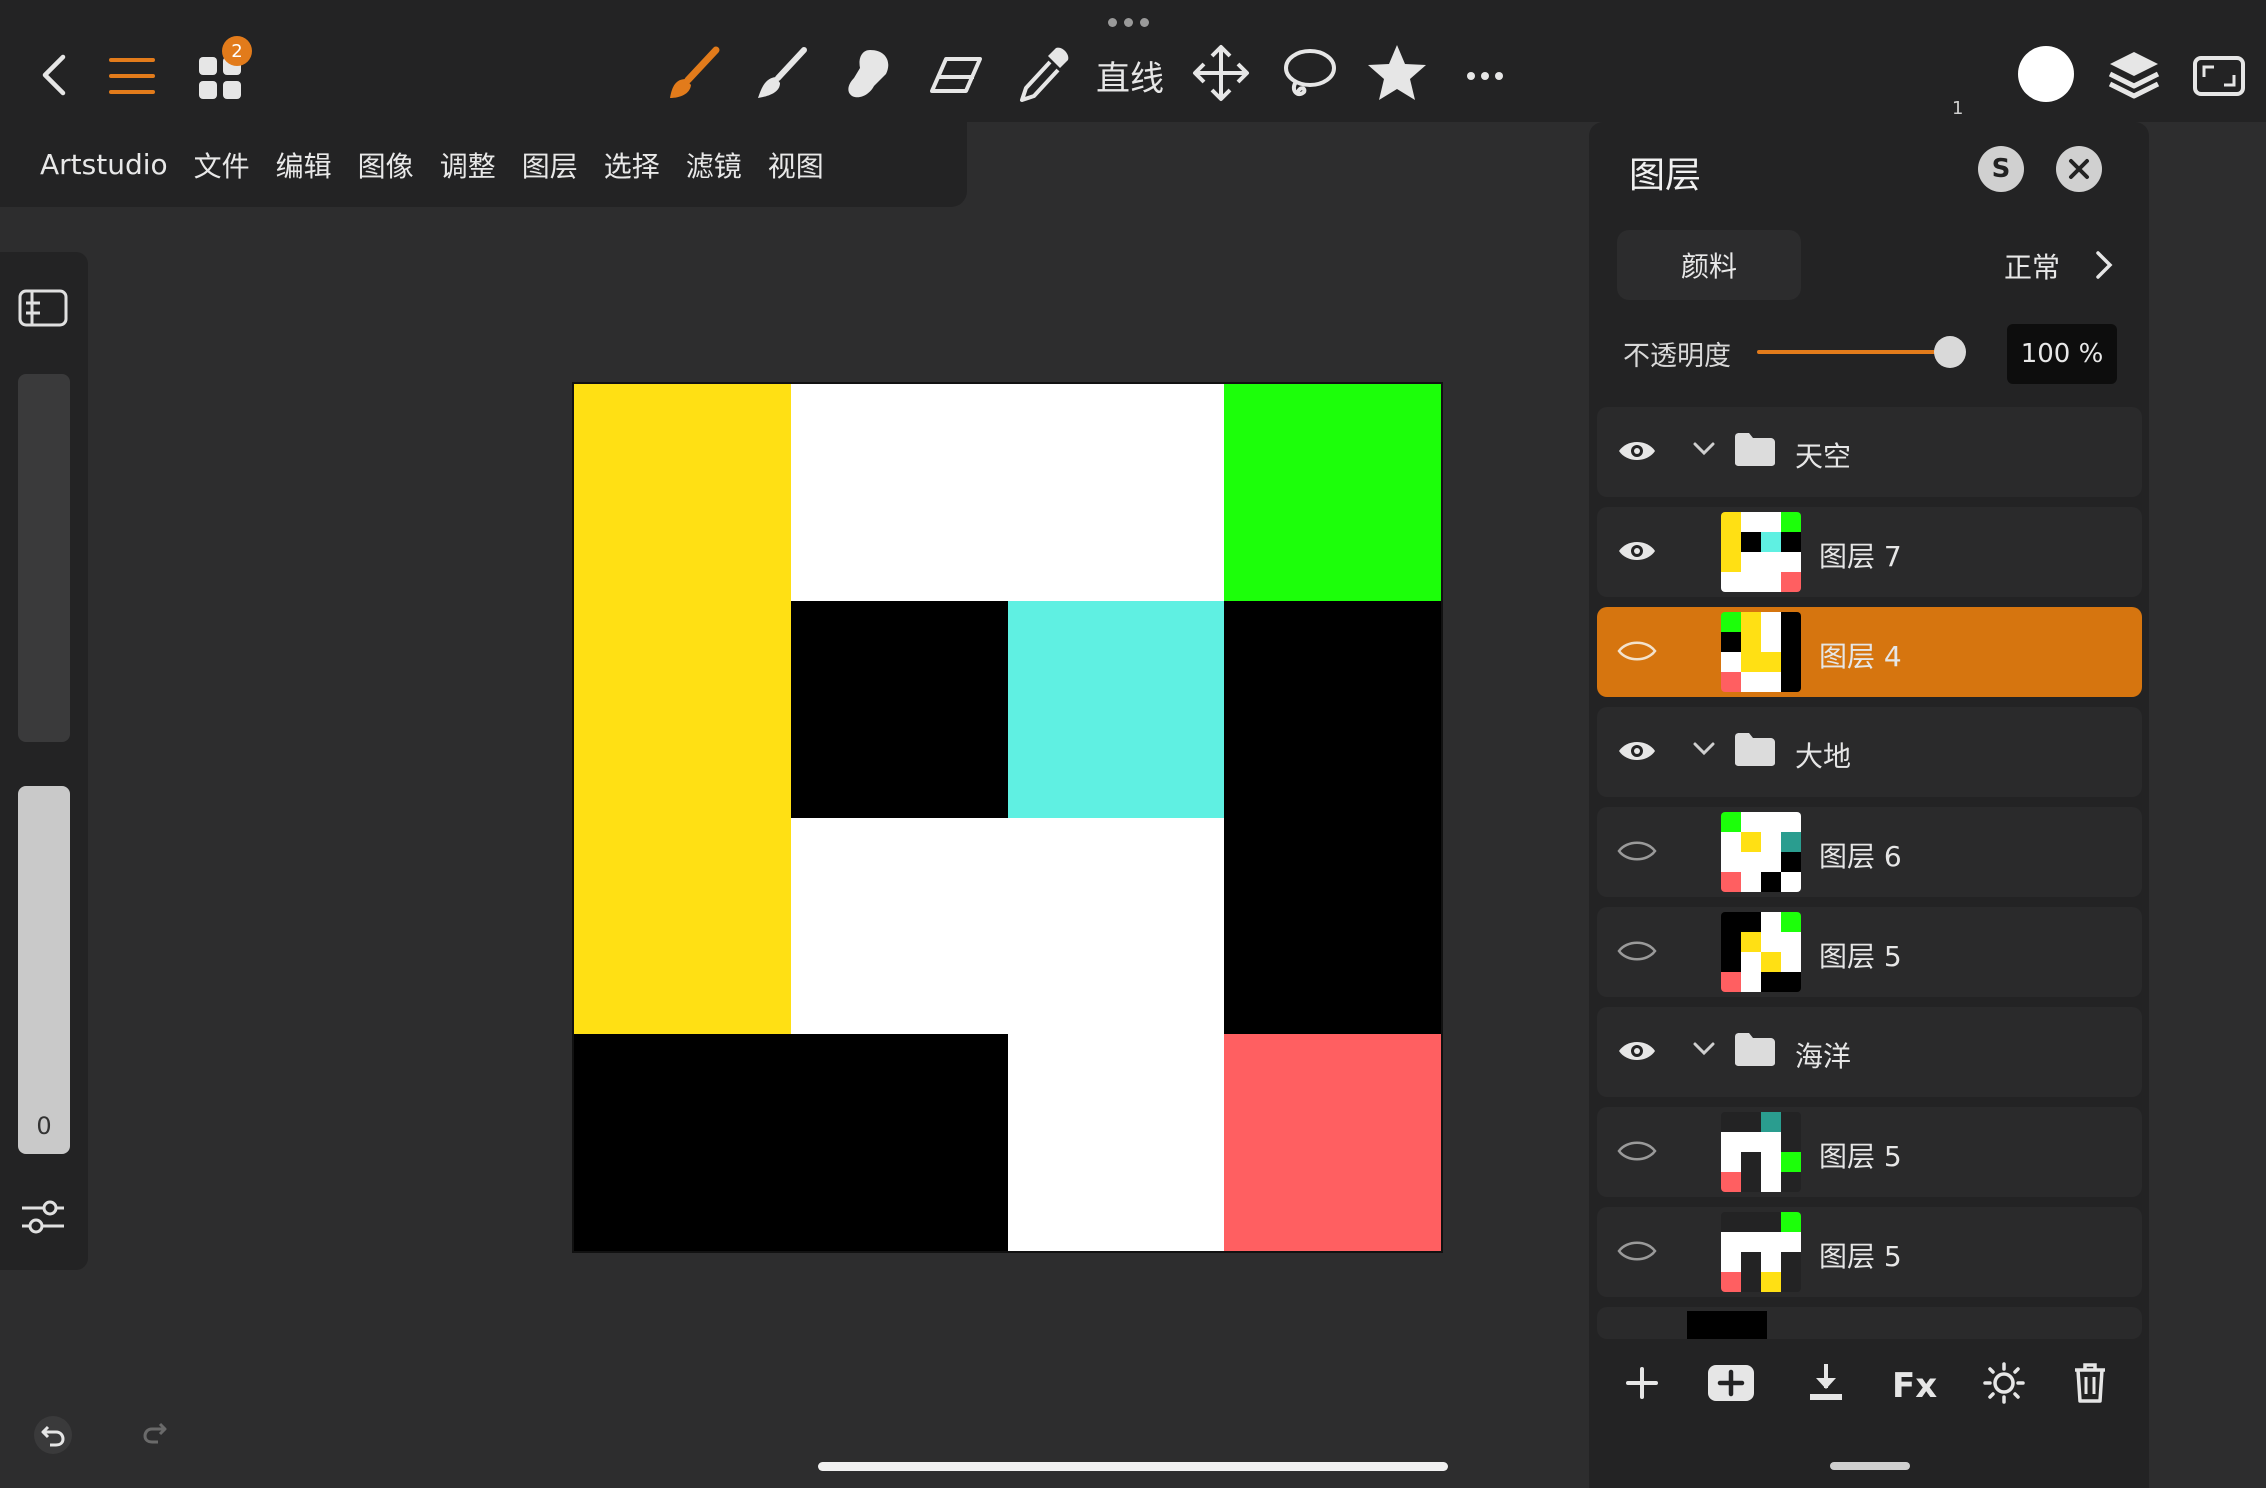  I want to click on opacity-value: 100 %, so click(2062, 354).